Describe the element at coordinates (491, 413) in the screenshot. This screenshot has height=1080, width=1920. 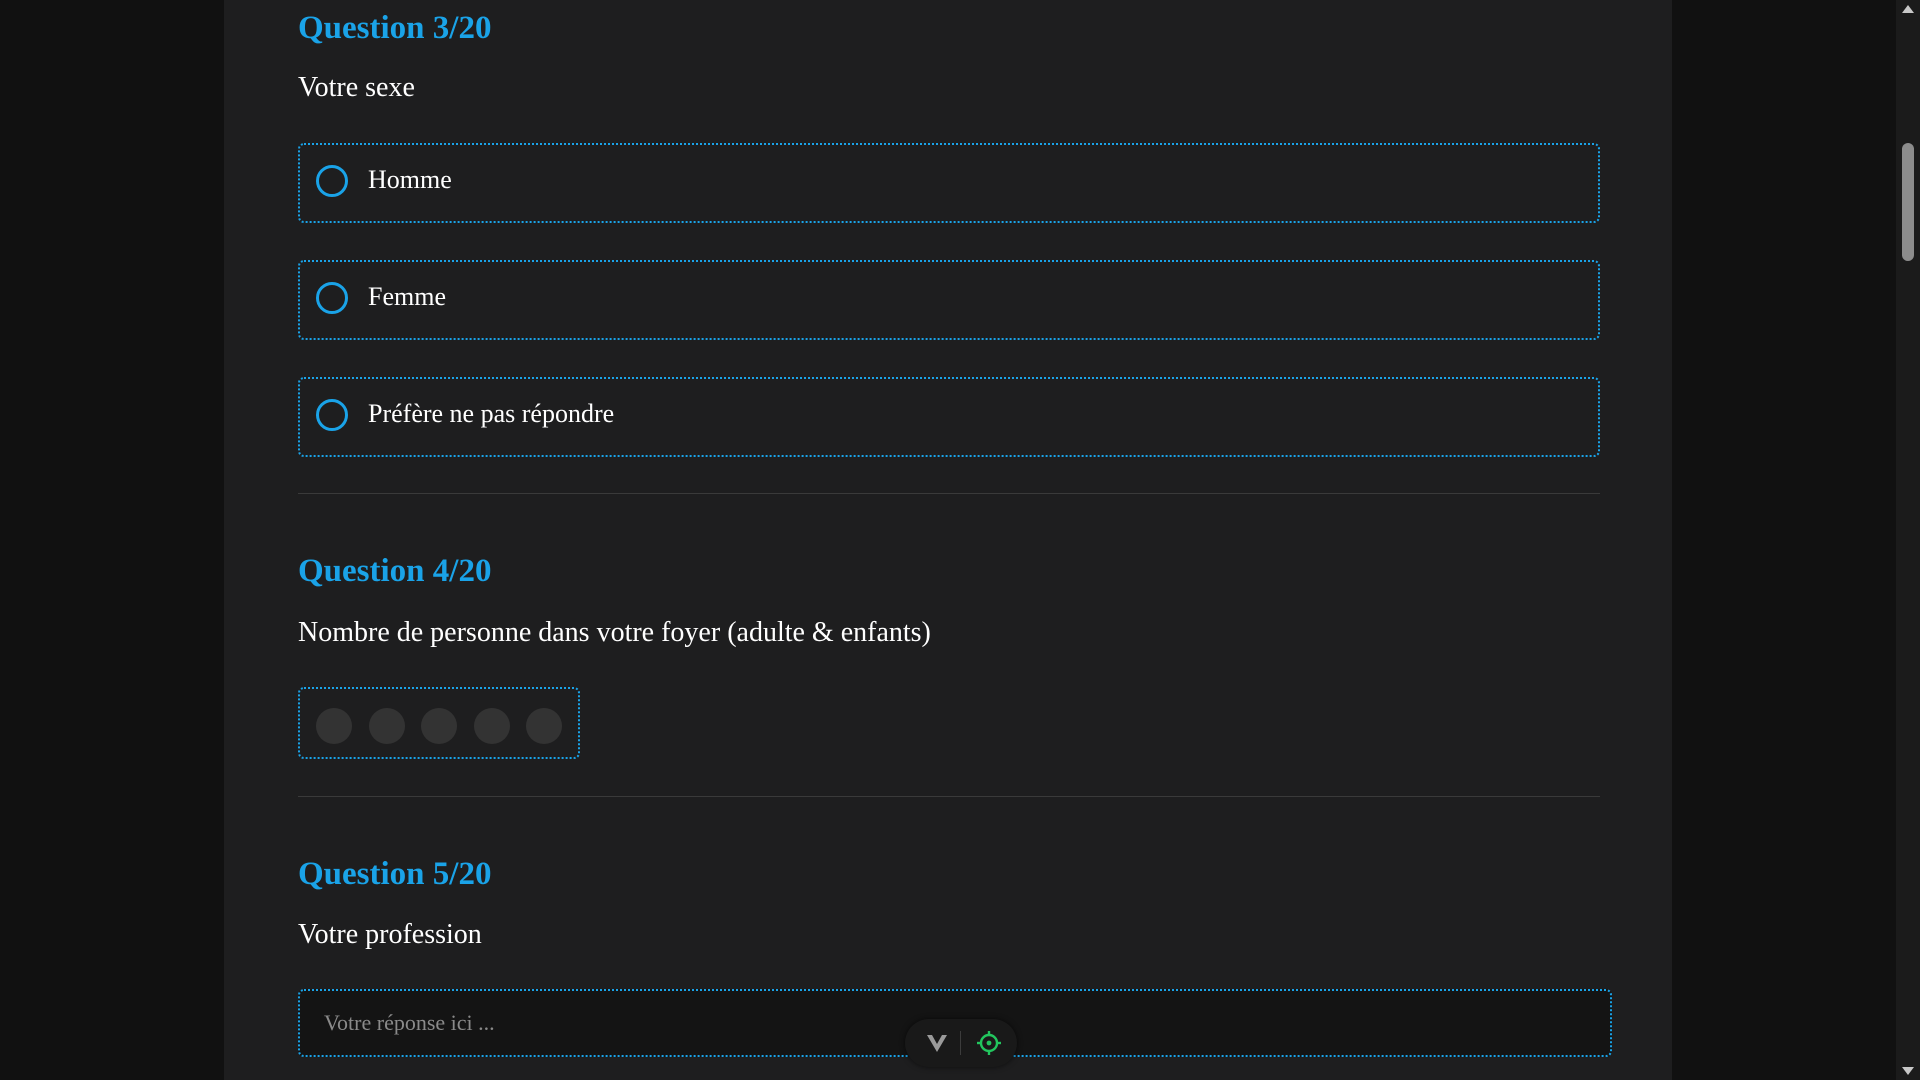
I see `option-label: Préfère ne pas répondre` at that location.